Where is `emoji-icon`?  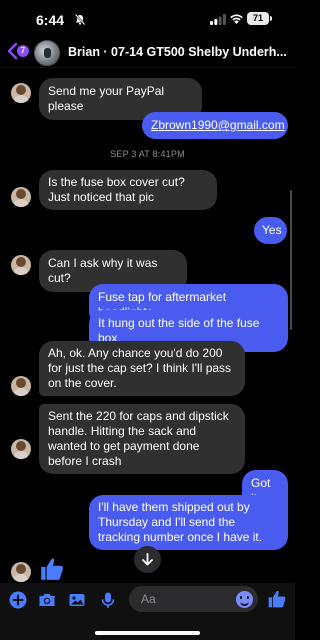
emoji-icon is located at coordinates (244, 599).